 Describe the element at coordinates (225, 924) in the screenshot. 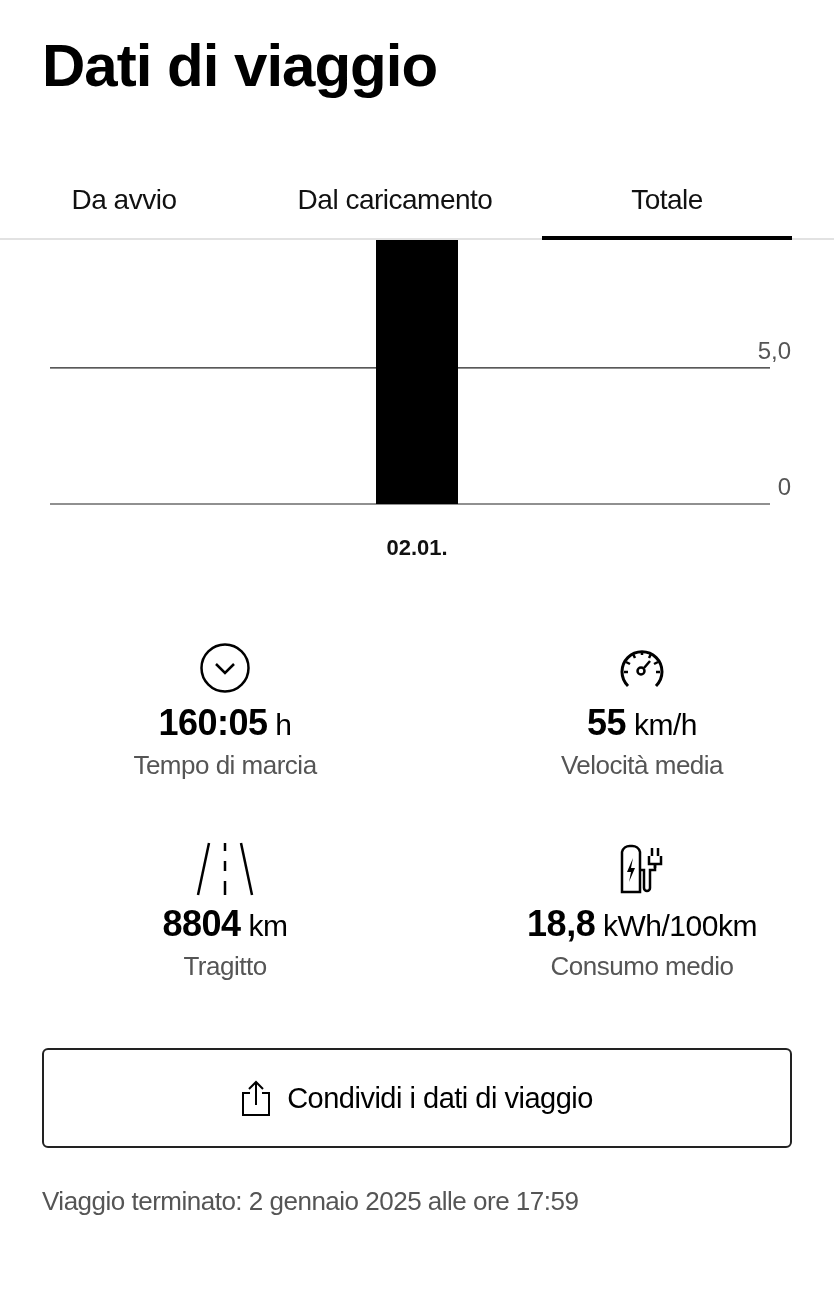

I see `stat-value: 8804 km` at that location.